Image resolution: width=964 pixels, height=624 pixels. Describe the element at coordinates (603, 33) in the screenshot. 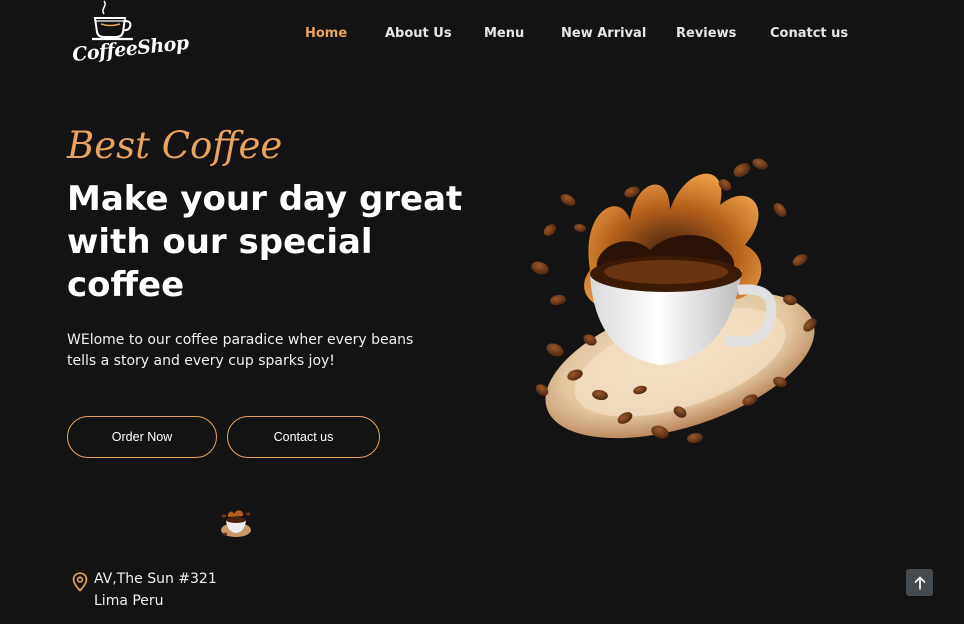

I see `nav-item-new-arrival: New Arrival` at that location.